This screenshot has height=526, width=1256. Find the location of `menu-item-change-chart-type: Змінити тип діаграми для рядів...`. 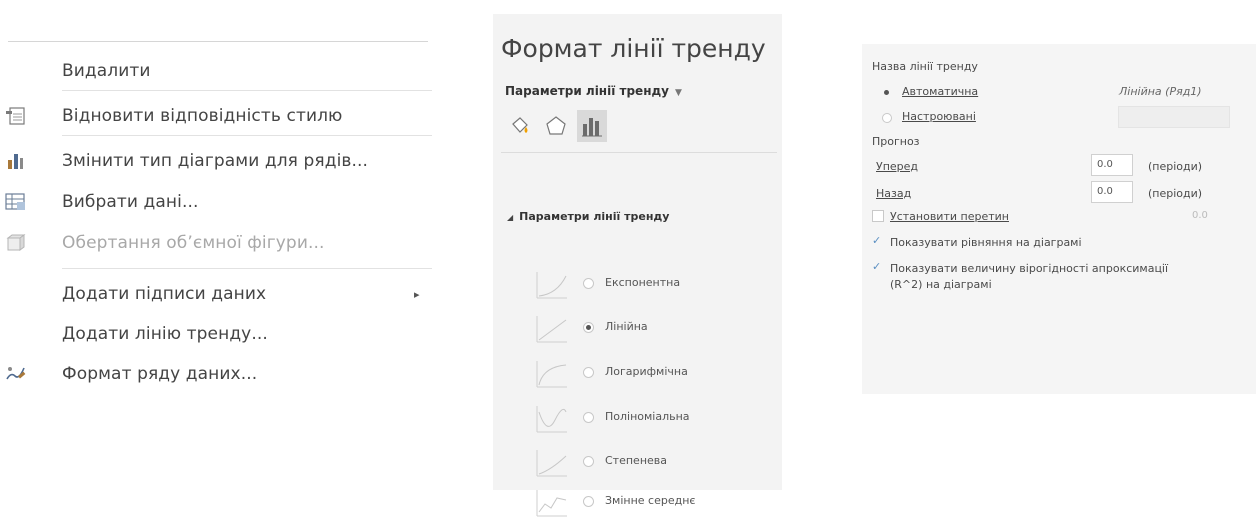

menu-item-change-chart-type: Змінити тип діаграми для рядів... is located at coordinates (220, 161).